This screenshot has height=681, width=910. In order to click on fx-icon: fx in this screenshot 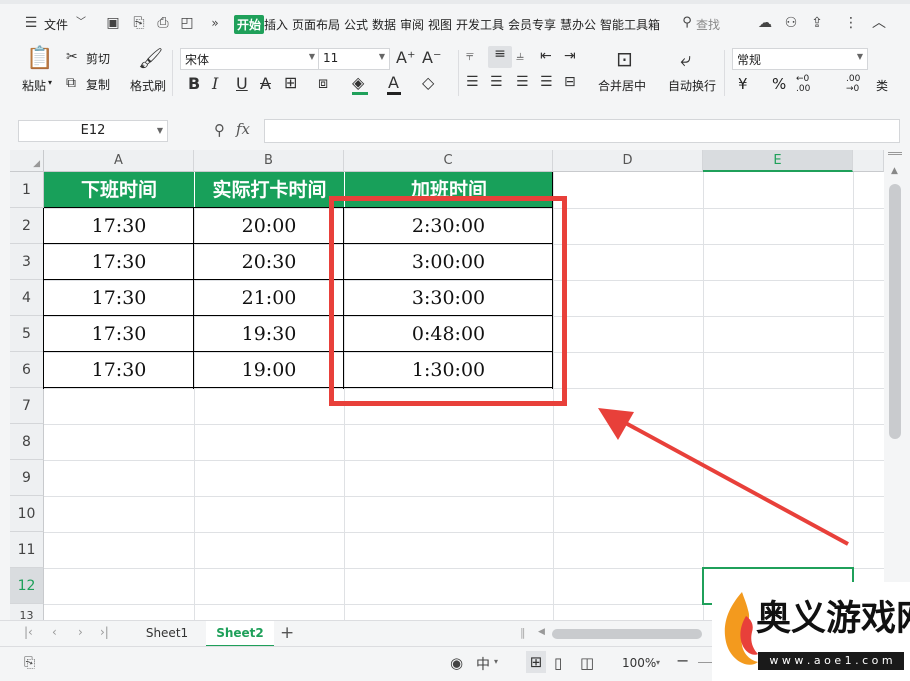, I will do `click(243, 129)`.